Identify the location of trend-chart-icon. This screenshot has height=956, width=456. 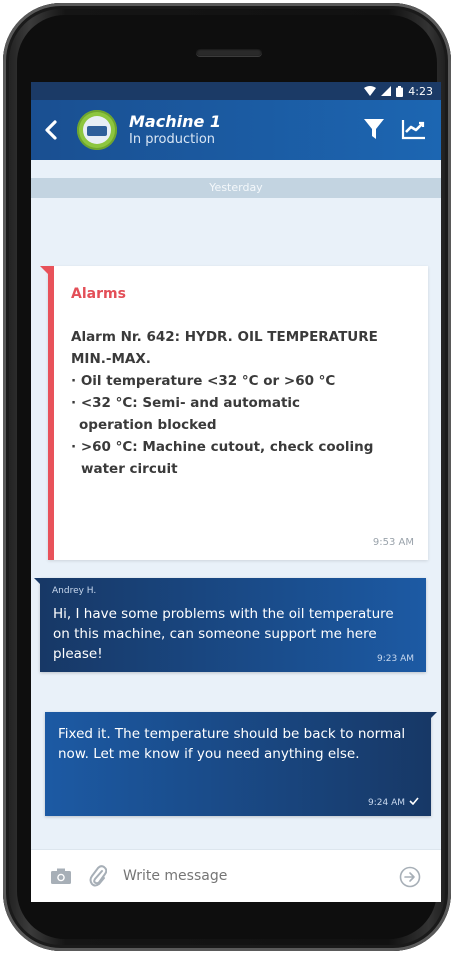
(414, 131).